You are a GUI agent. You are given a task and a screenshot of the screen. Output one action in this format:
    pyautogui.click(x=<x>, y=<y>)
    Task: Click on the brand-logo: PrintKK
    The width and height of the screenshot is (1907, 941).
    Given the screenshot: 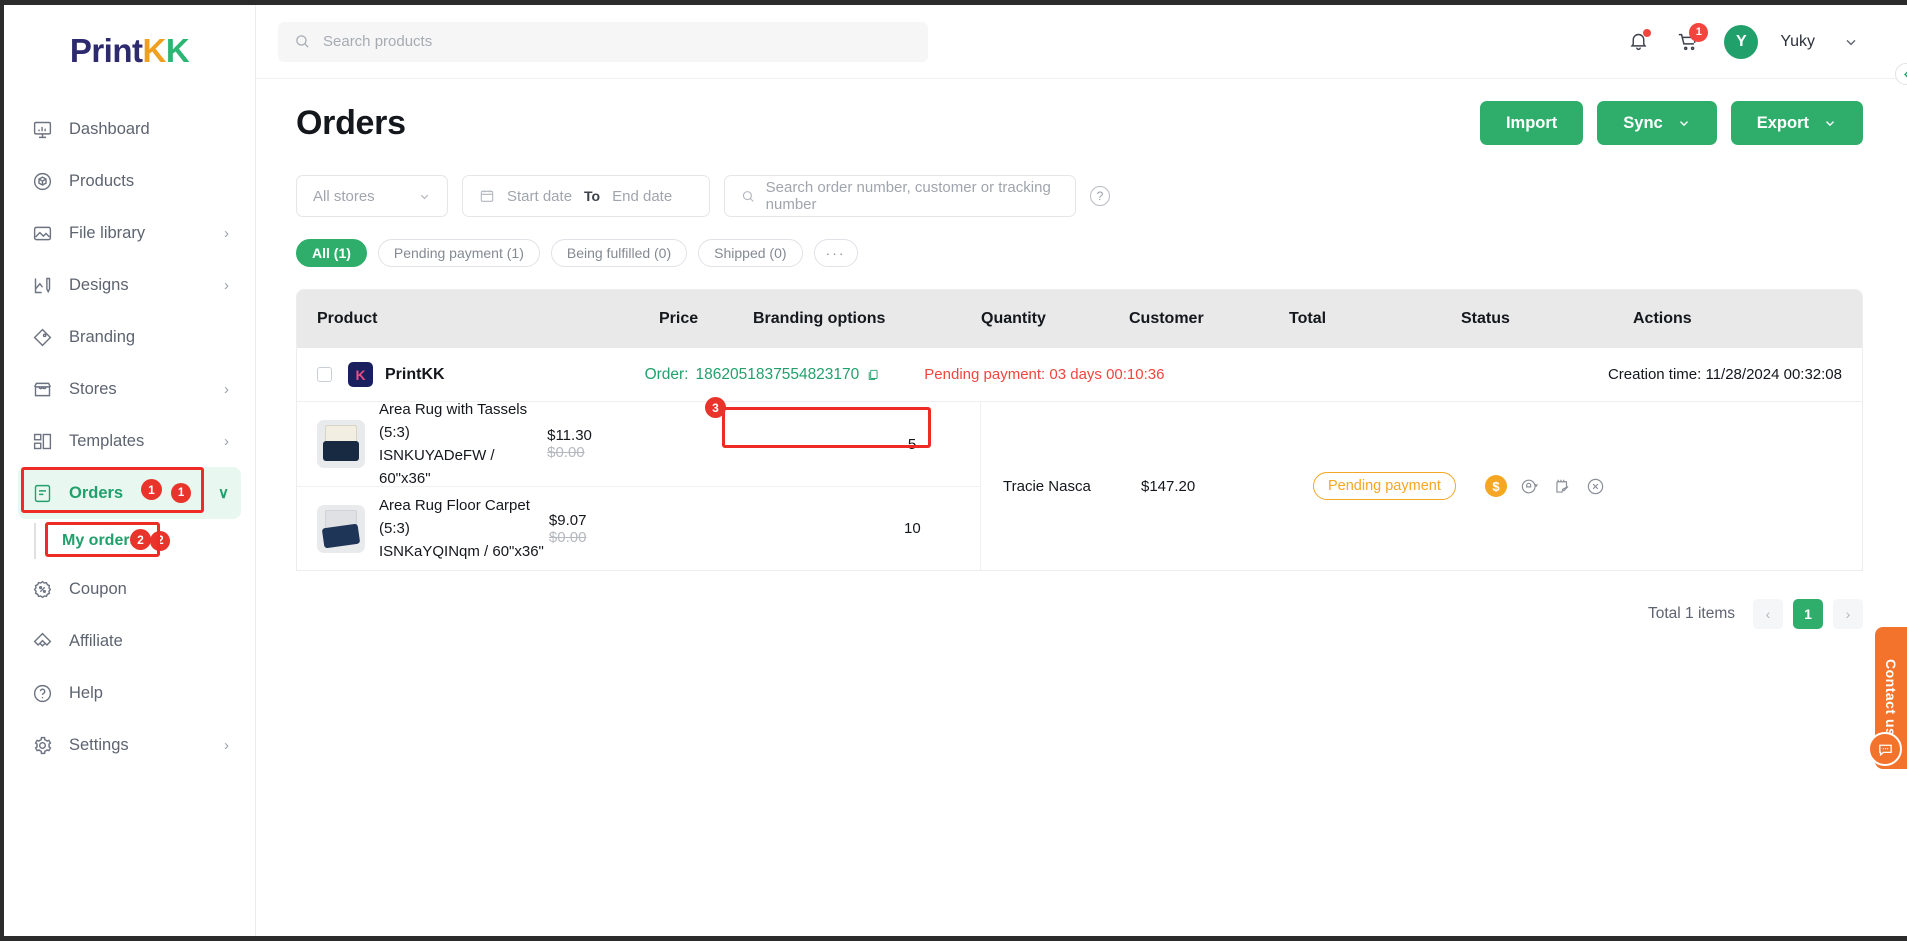 What is the action you would take?
    pyautogui.click(x=129, y=51)
    